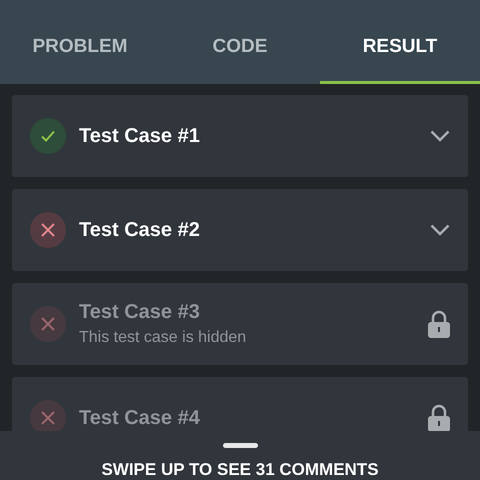 Image resolution: width=480 pixels, height=480 pixels. Describe the element at coordinates (140, 136) in the screenshot. I see `test-case-title: Test Case #1` at that location.